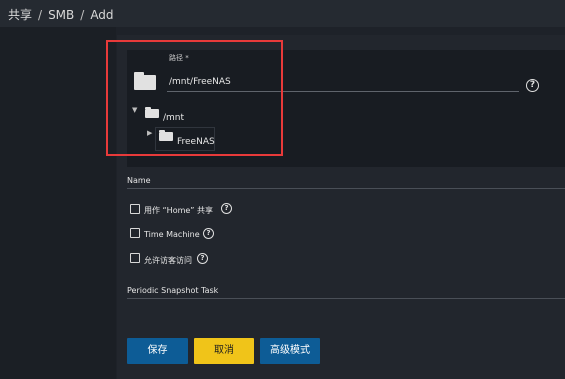 The width and height of the screenshot is (565, 379). I want to click on breadcrumb: 共享 / SMB / Add, so click(61, 14).